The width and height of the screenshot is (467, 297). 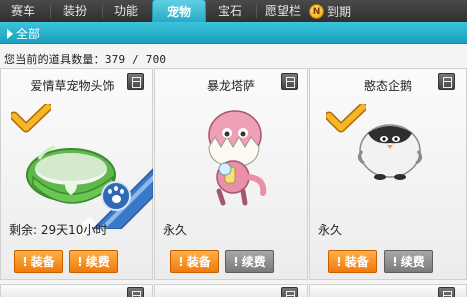 What do you see at coordinates (58, 230) in the screenshot?
I see `item-duration: 剩余: 29天10小时` at bounding box center [58, 230].